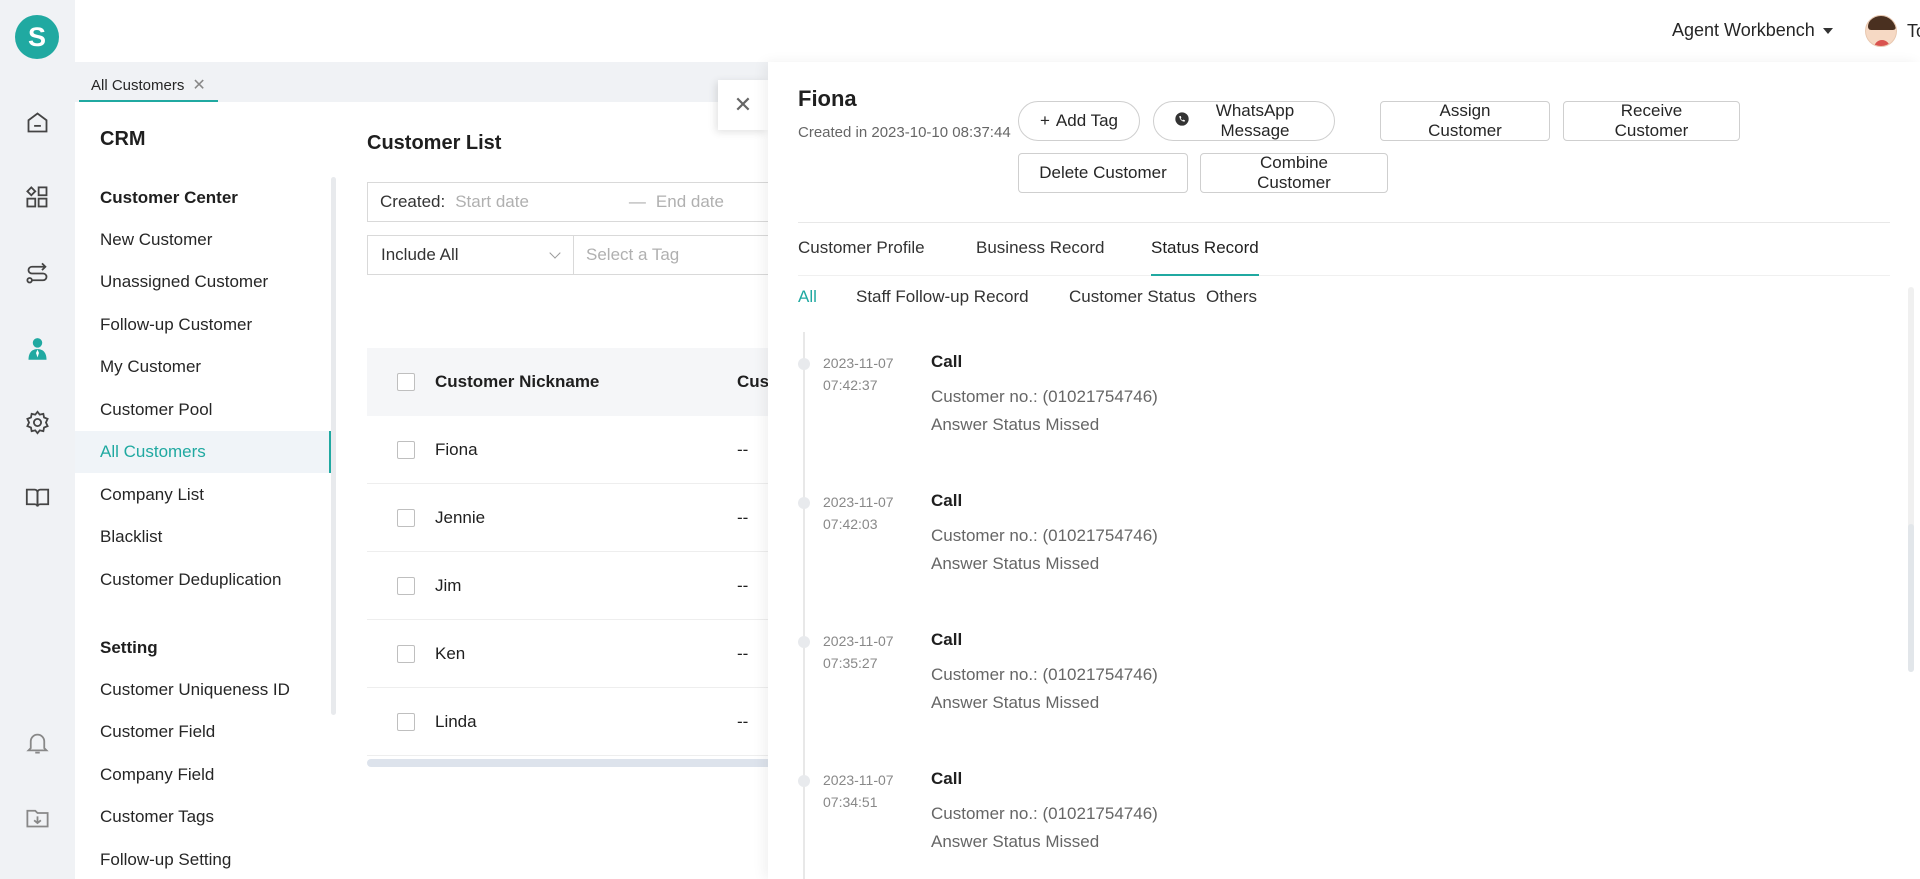  I want to click on record-time: 07:42:37, so click(850, 385).